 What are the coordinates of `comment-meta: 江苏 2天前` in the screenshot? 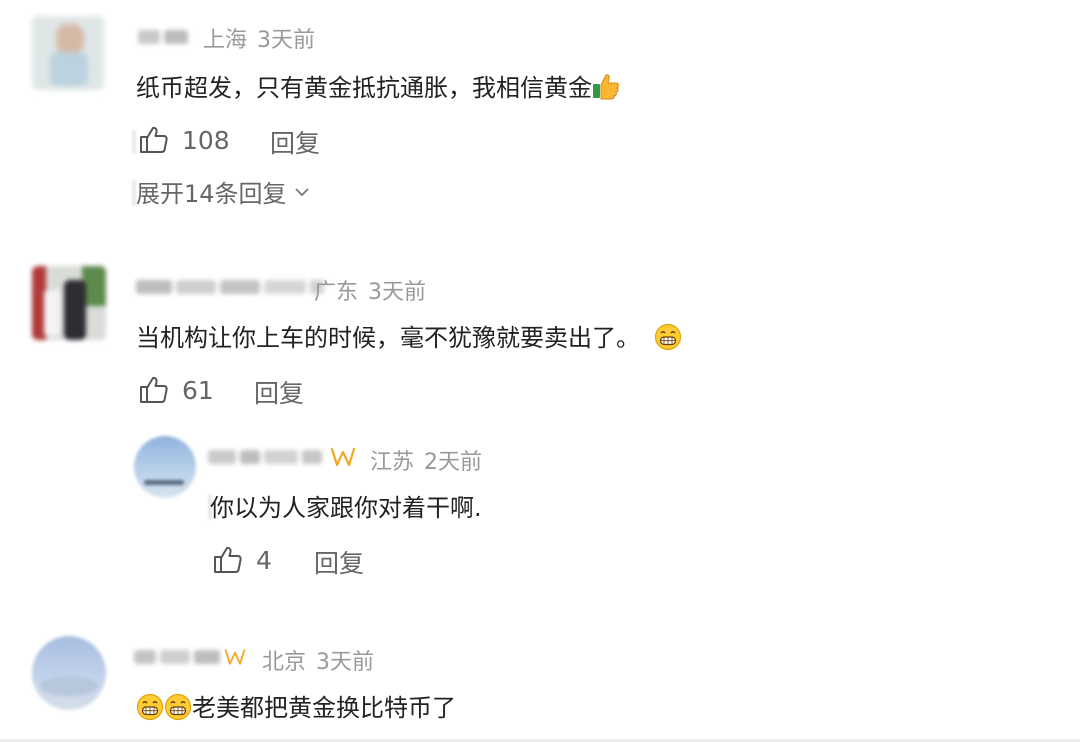 It's located at (426, 460).